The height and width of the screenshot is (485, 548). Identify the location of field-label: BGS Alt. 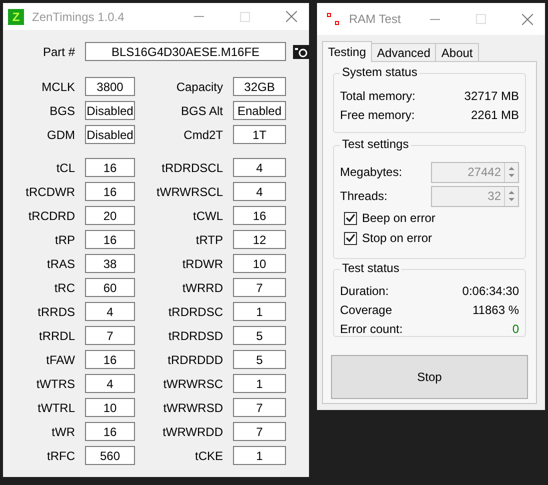
(201, 111).